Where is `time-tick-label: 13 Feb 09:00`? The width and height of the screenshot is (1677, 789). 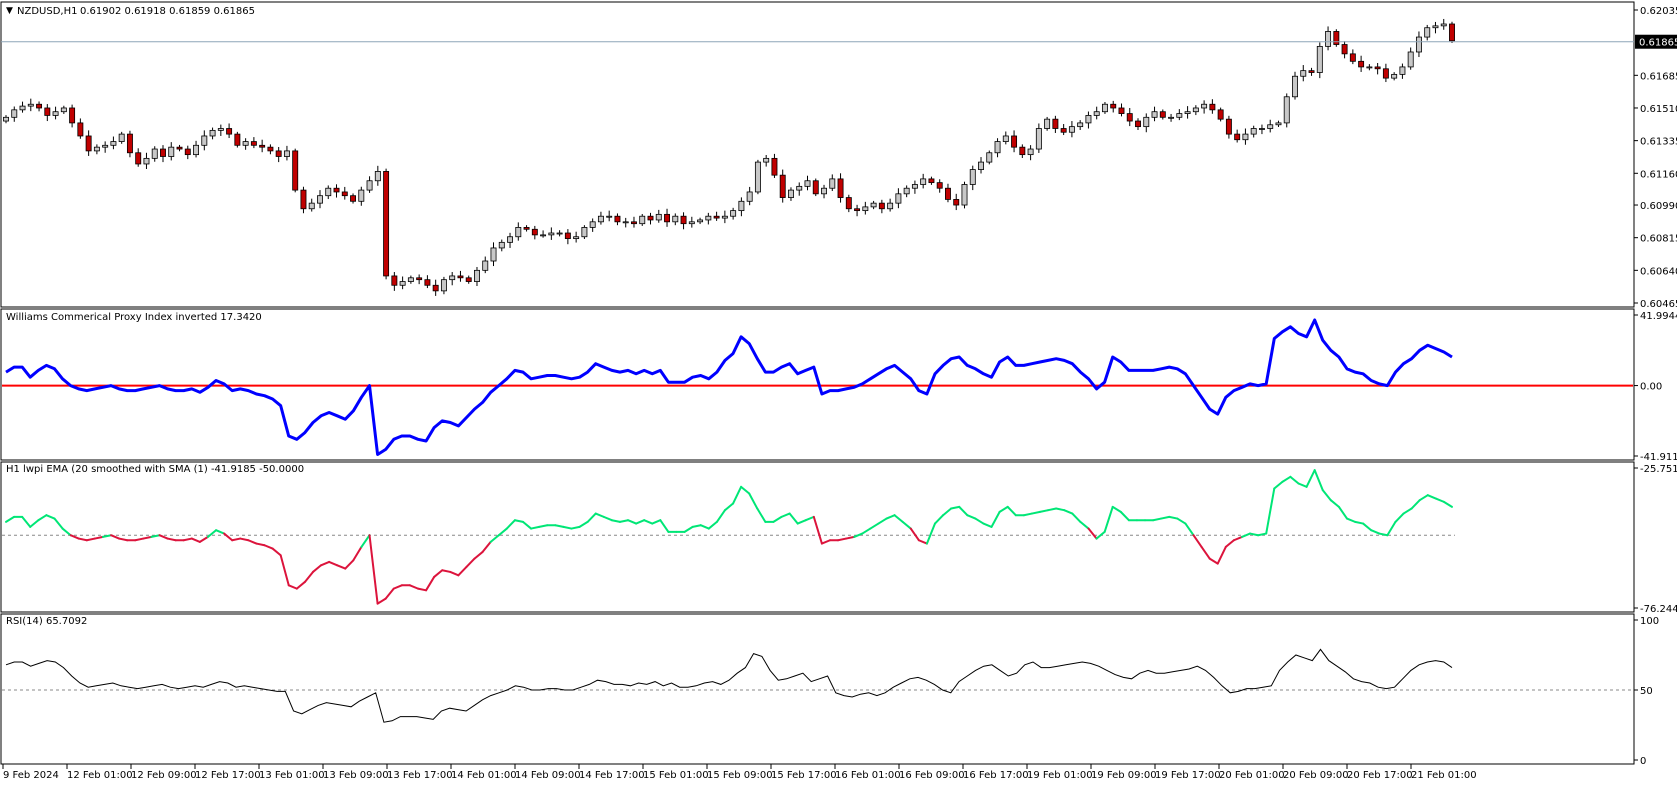 time-tick-label: 13 Feb 09:00 is located at coordinates (356, 775).